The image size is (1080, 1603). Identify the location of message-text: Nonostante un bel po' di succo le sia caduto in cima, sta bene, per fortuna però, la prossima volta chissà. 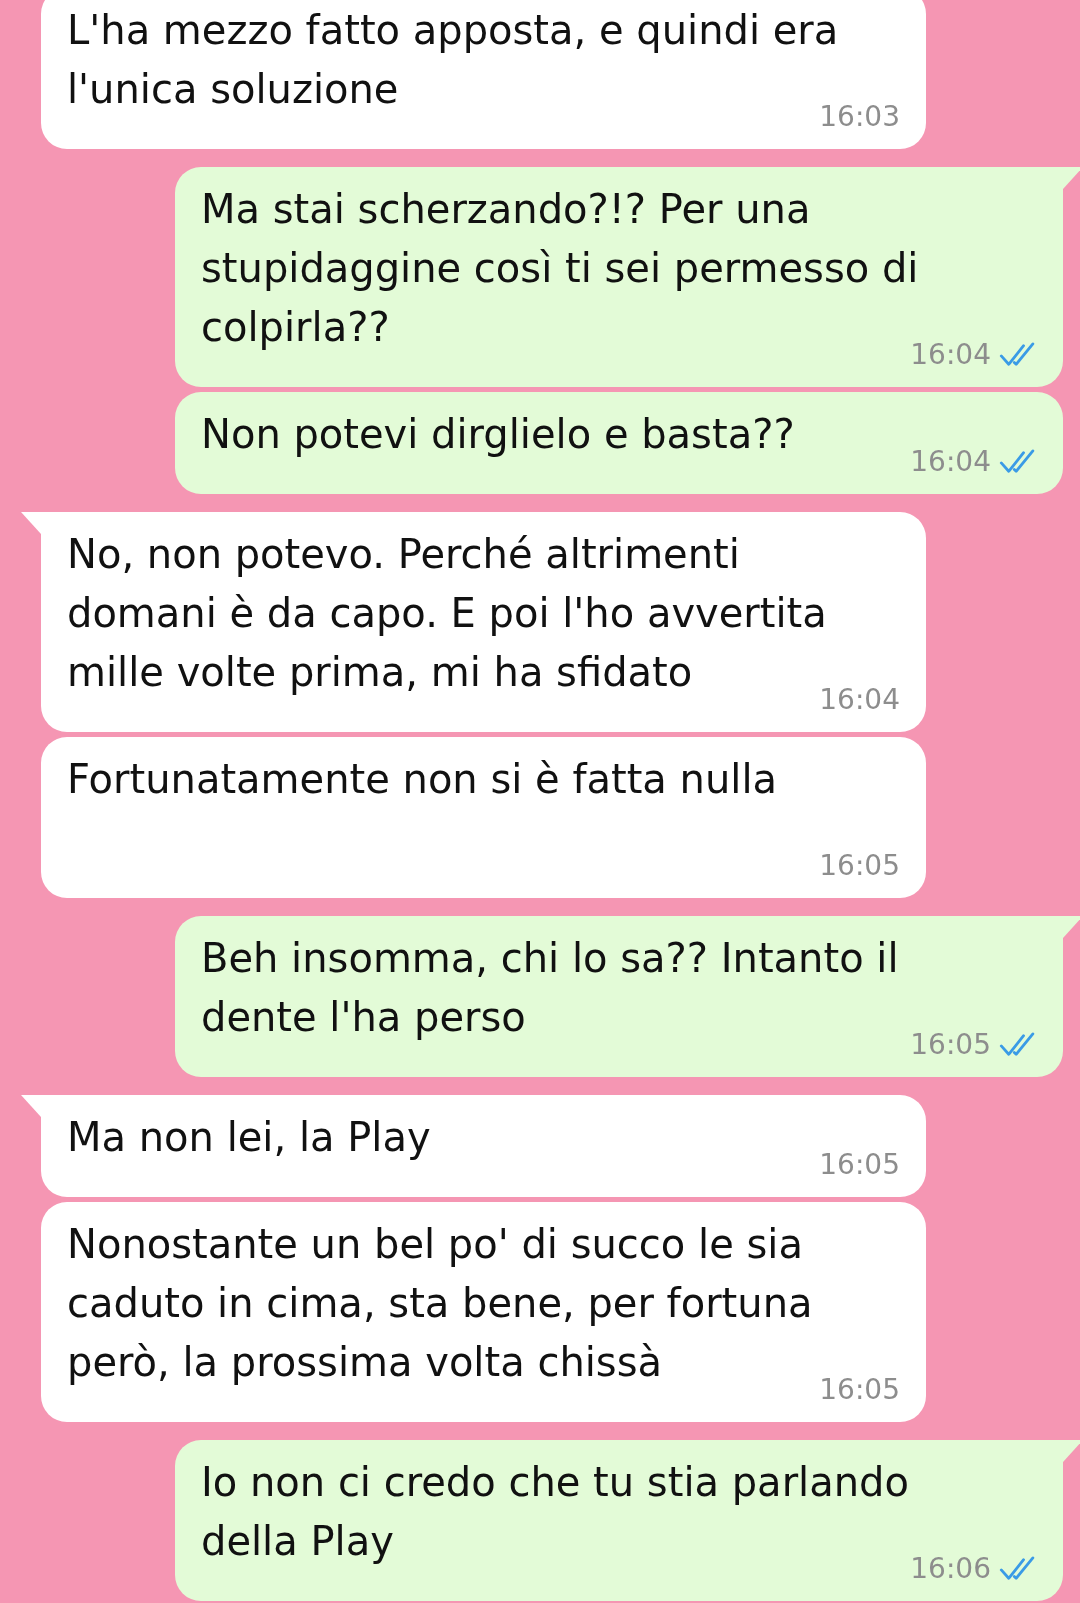
(440, 1303).